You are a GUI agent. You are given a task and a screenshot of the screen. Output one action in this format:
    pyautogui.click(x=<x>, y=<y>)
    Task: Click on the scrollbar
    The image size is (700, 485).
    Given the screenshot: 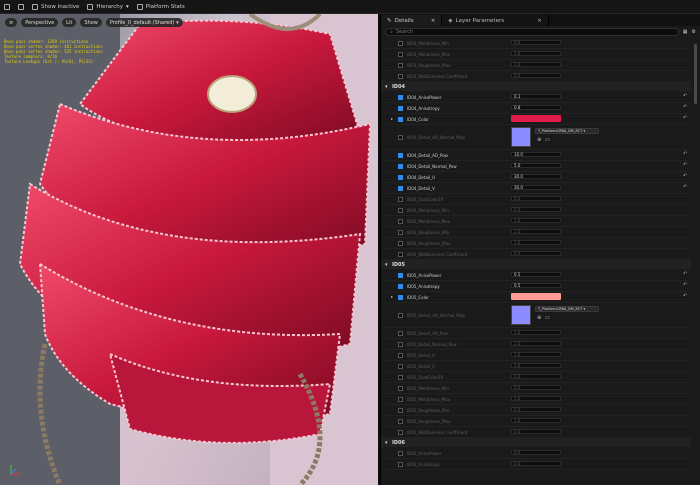 What is the action you would take?
    pyautogui.click(x=695, y=74)
    